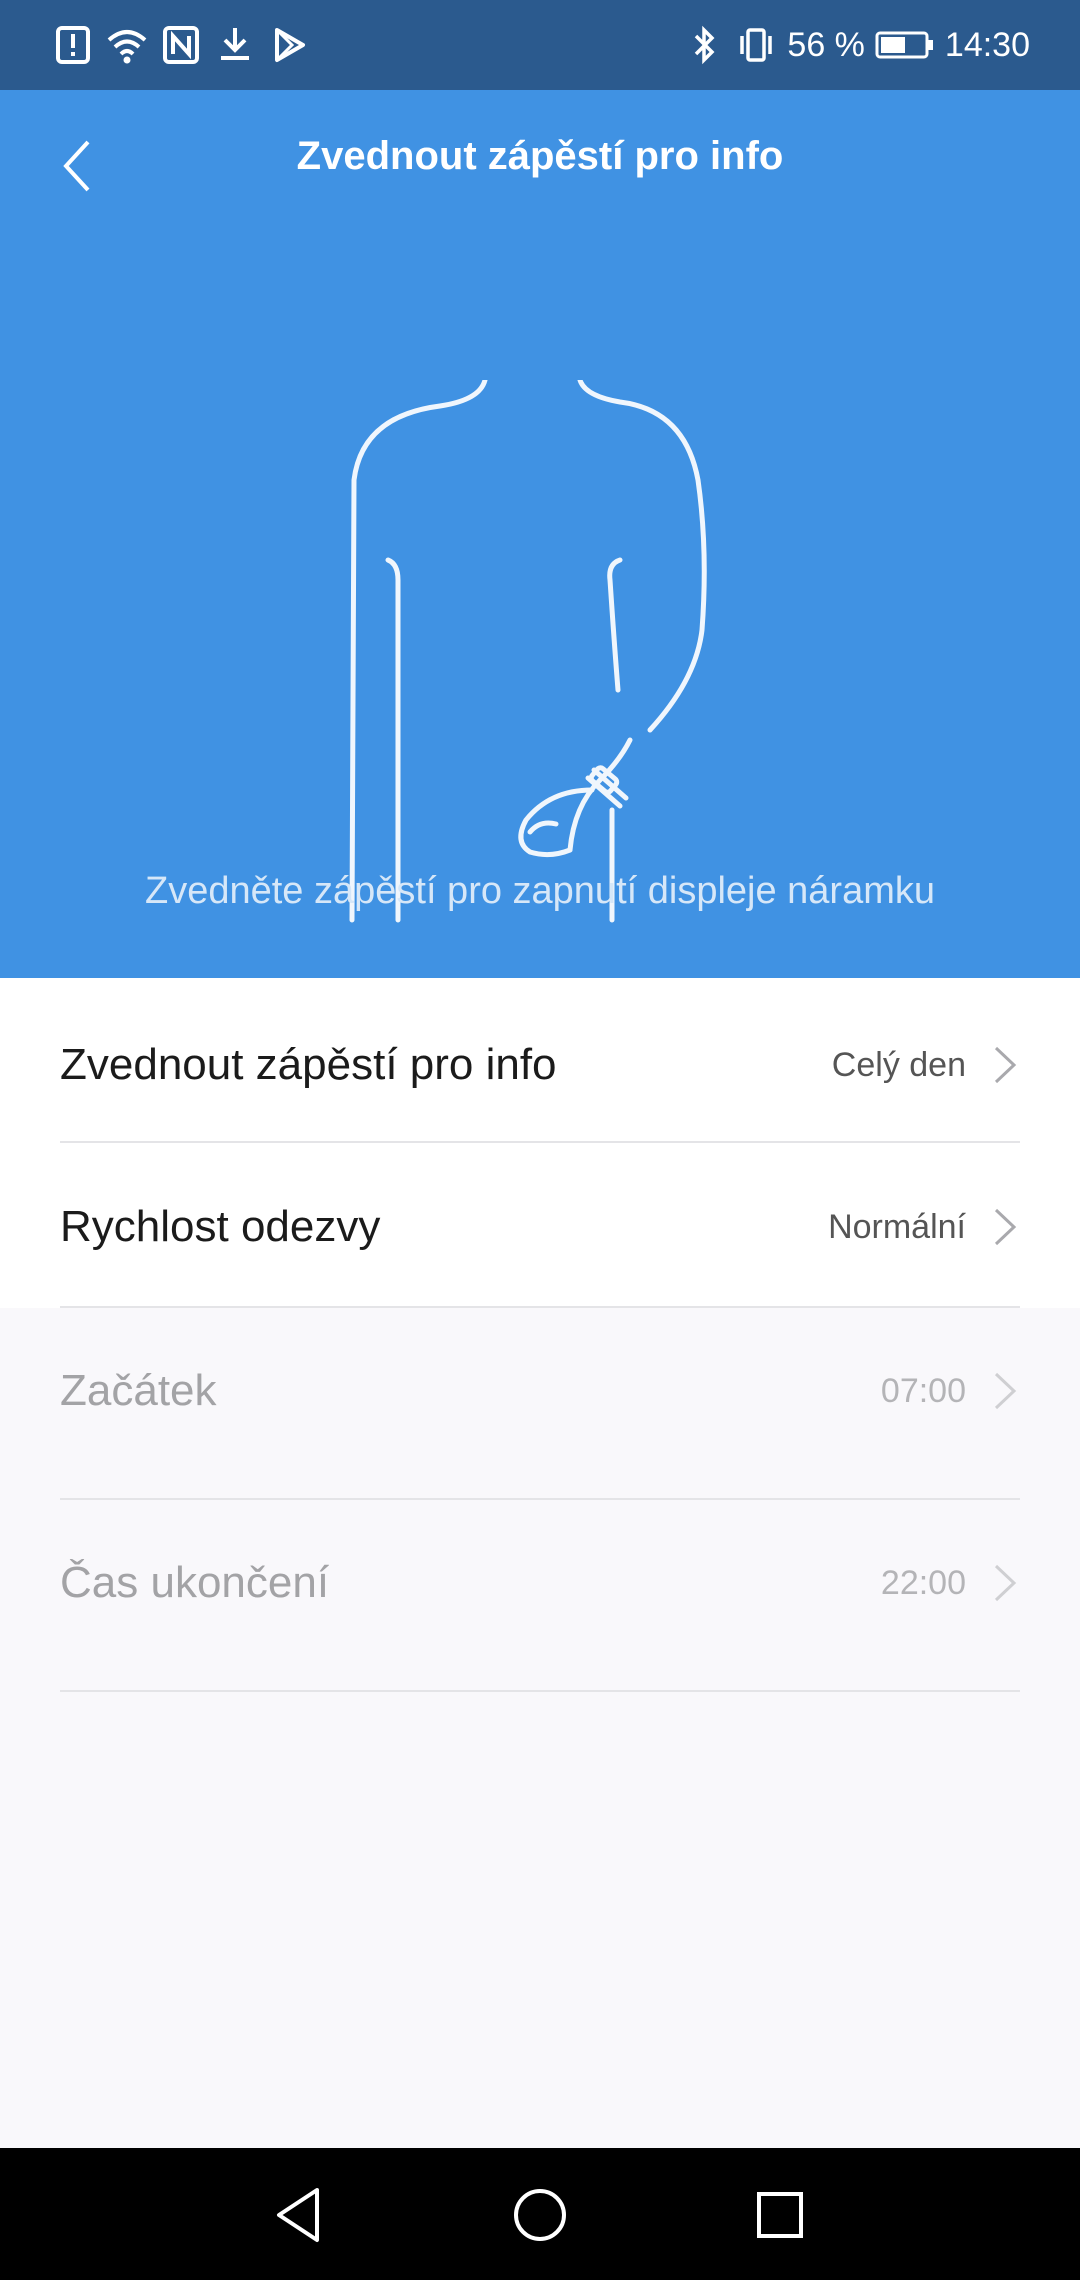 This screenshot has height=2280, width=1080. What do you see at coordinates (220, 1226) in the screenshot?
I see `response-speed-label: Rychlost odezvy` at bounding box center [220, 1226].